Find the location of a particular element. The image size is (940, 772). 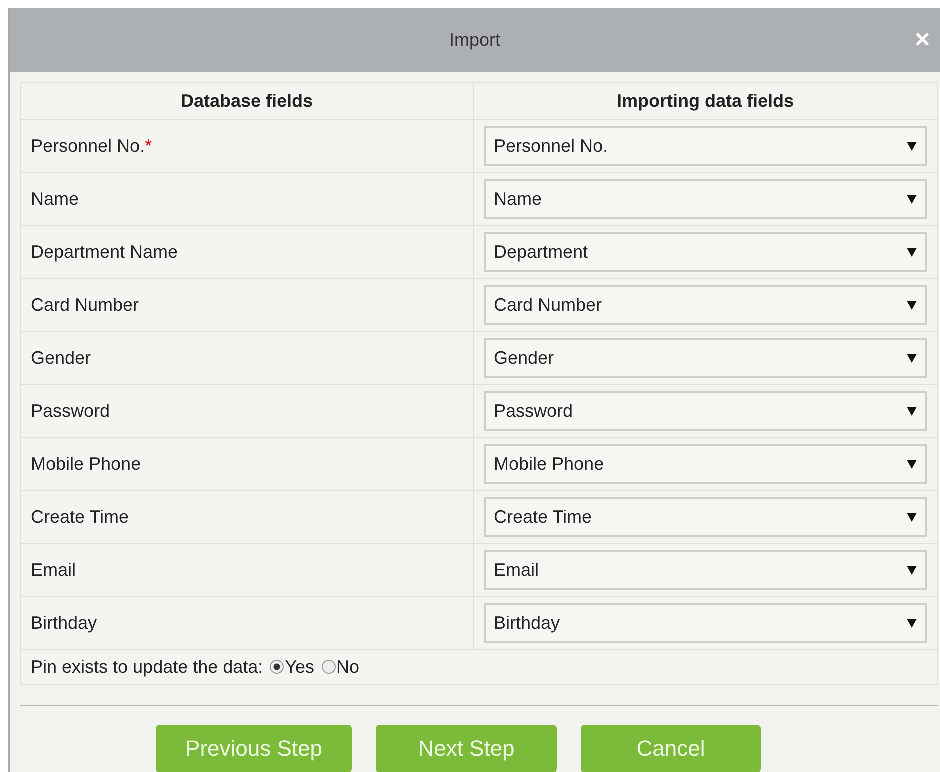

field-label: Department Name is located at coordinates (104, 252).